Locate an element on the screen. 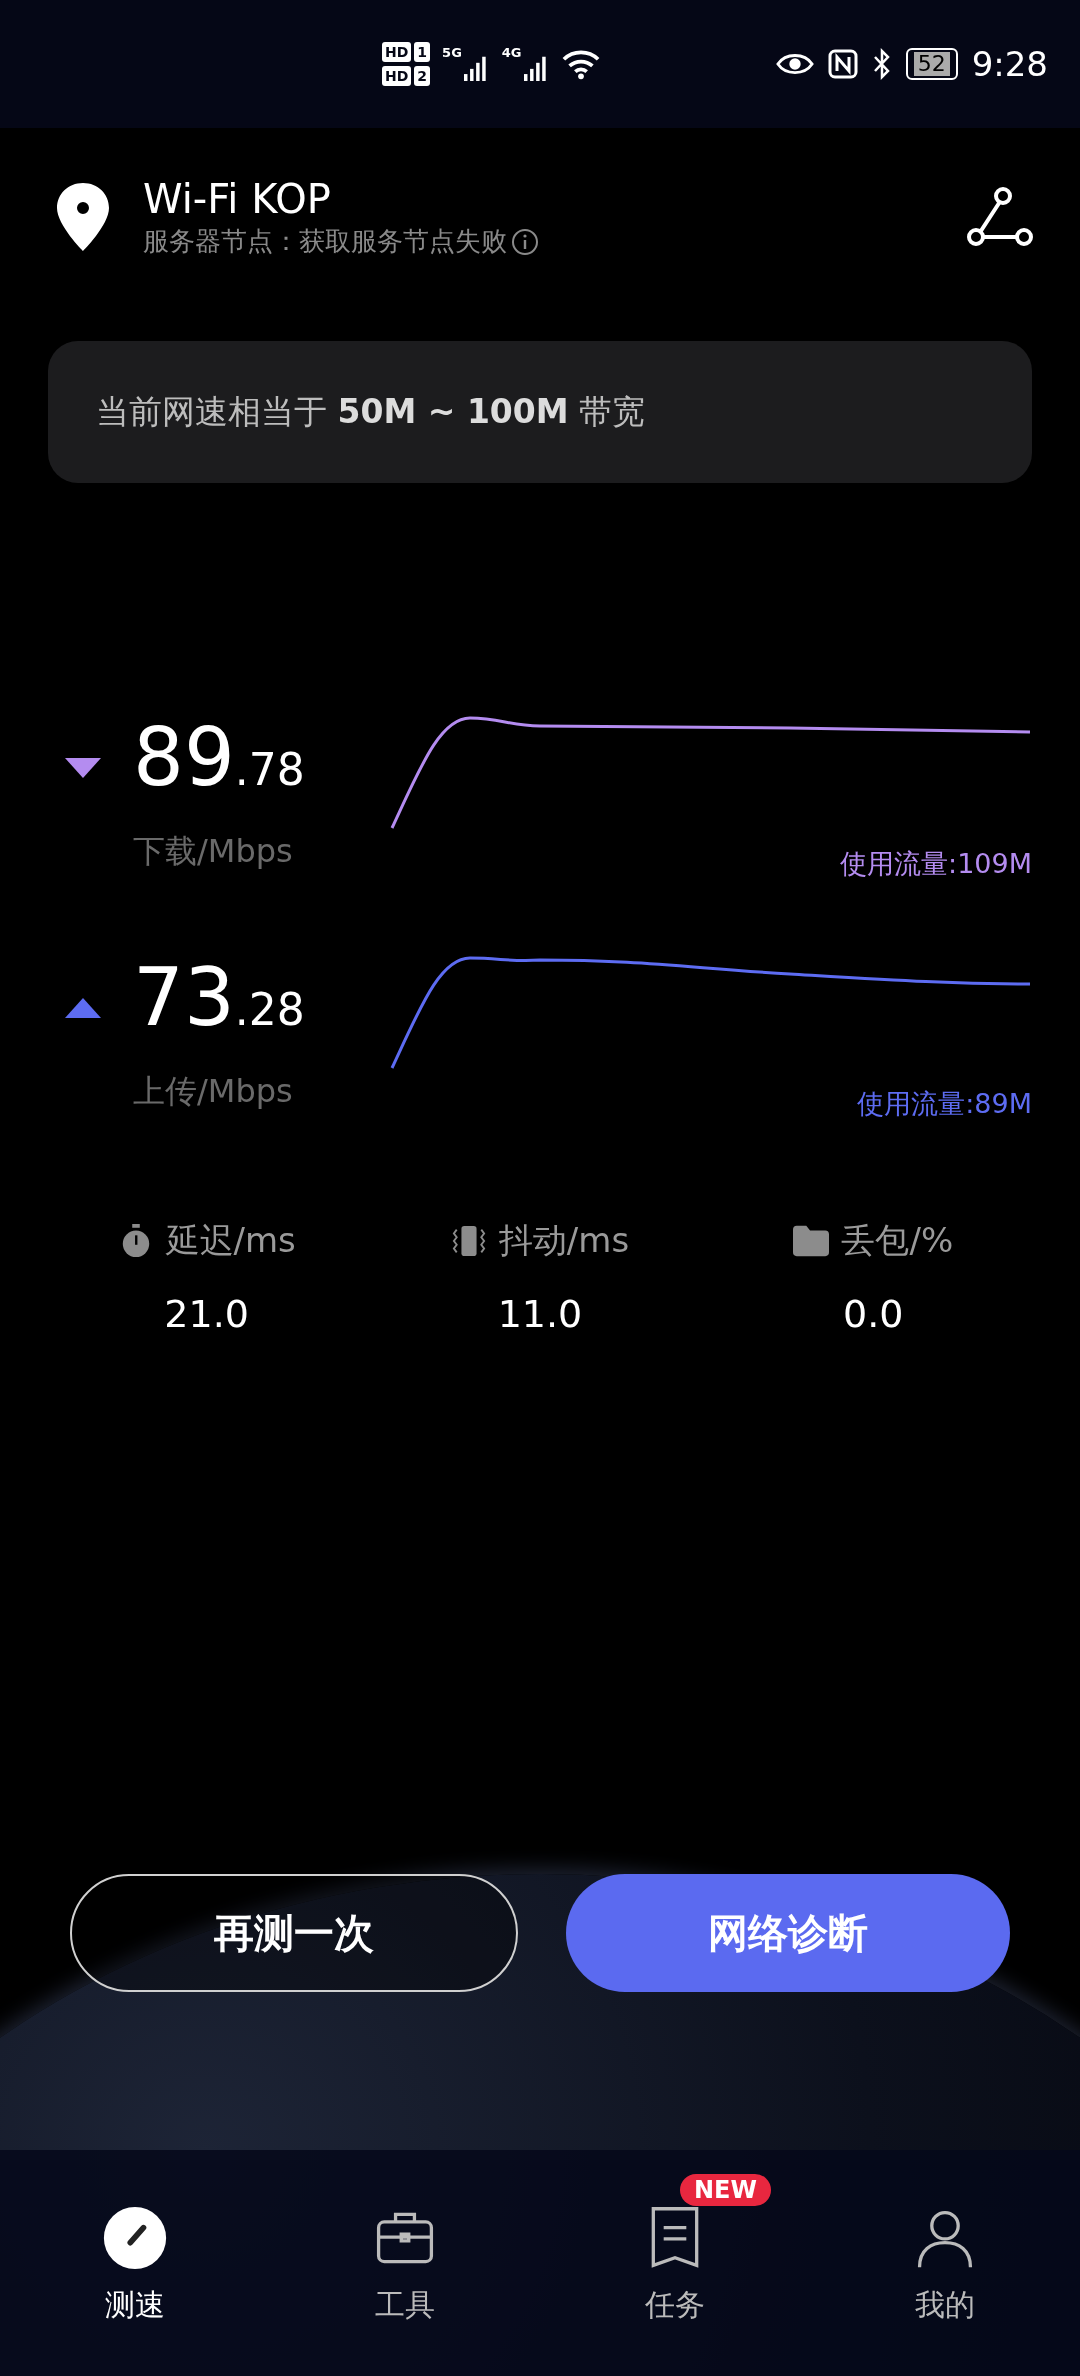 The image size is (1080, 2376). network-name: Wi-Fi KOP is located at coordinates (237, 199).